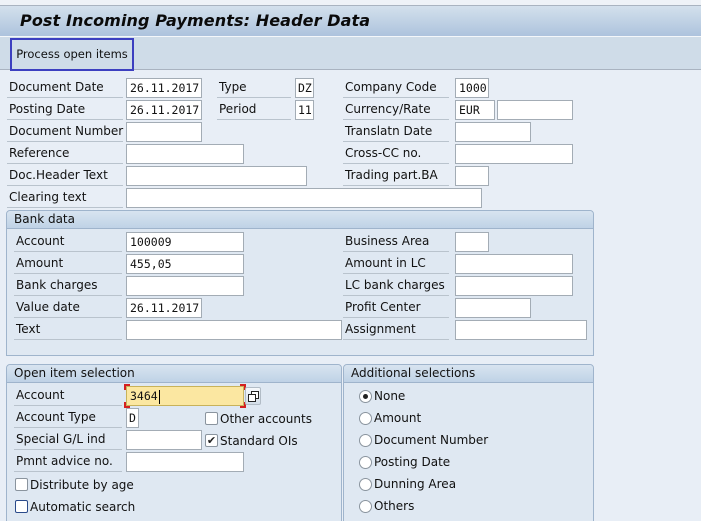 The width and height of the screenshot is (701, 521). What do you see at coordinates (65, 176) in the screenshot?
I see `doc-header-text-label: Doc.Header Text` at bounding box center [65, 176].